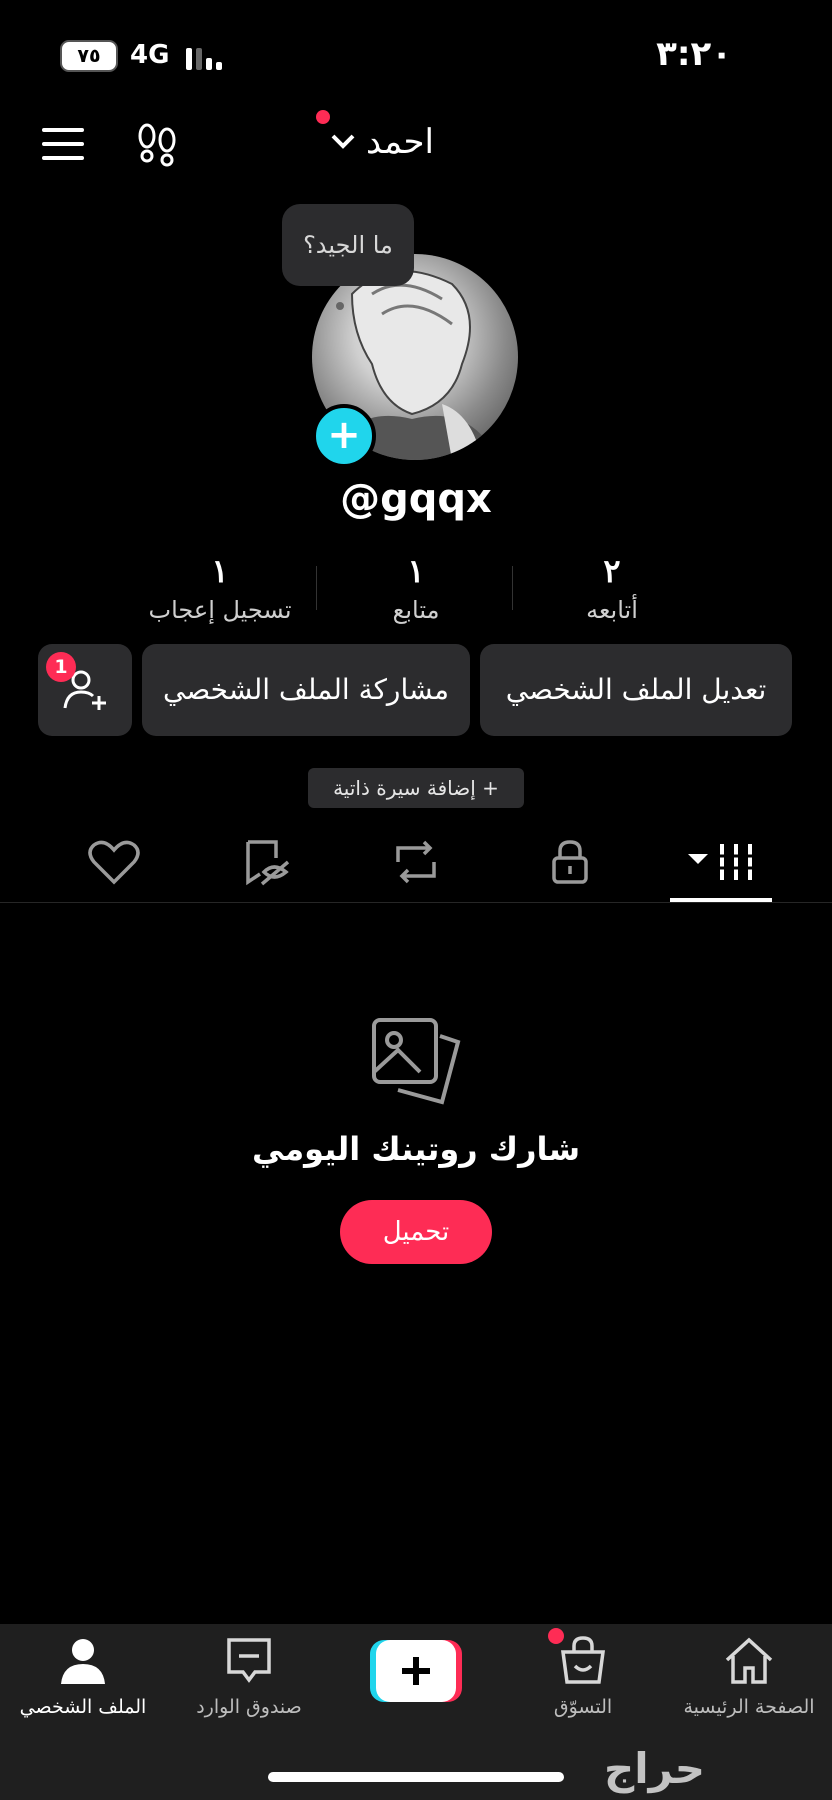 This screenshot has height=1800, width=832. I want to click on following-label: أتابعه, so click(612, 610).